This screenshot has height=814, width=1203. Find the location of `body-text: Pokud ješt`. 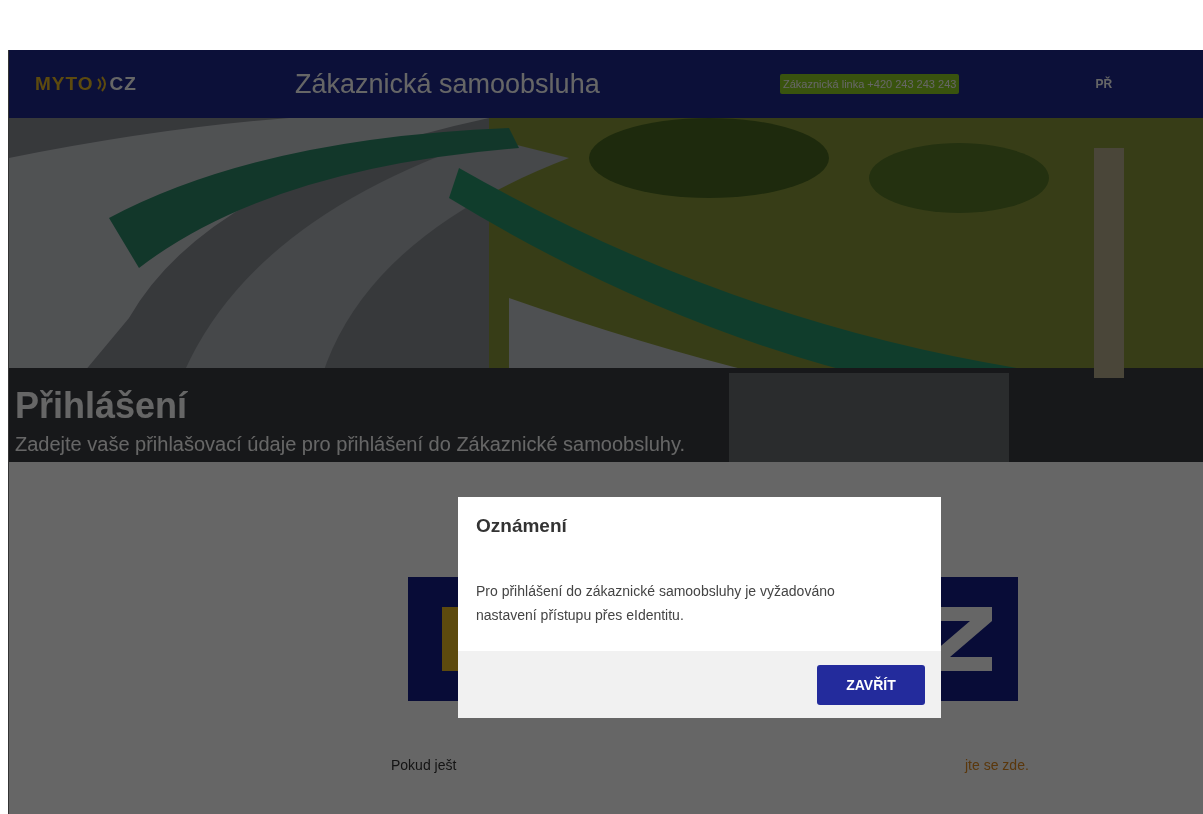

body-text: Pokud ješt is located at coordinates (424, 765).